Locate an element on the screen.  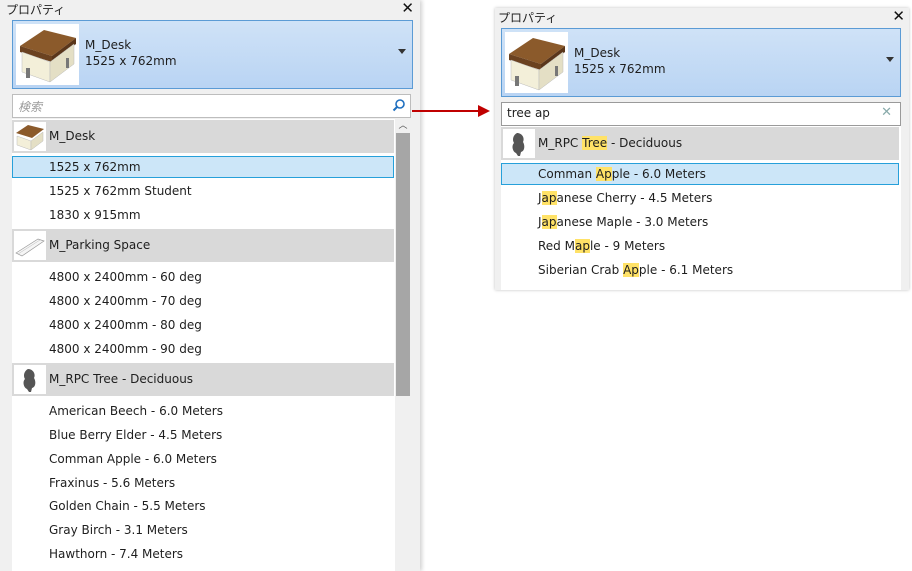
list-item: Hawthorn - 7.4 Meters is located at coordinates (203, 554).